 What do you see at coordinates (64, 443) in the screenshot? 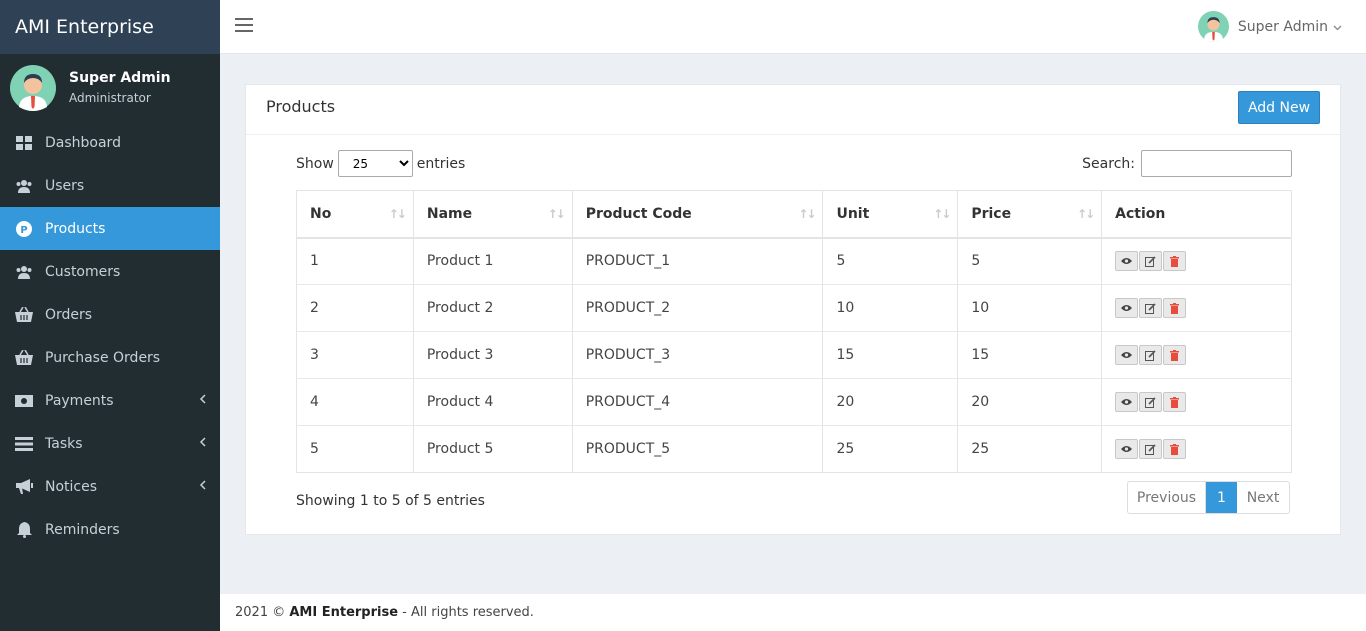
I see `sidebar-item-label: Tasks` at bounding box center [64, 443].